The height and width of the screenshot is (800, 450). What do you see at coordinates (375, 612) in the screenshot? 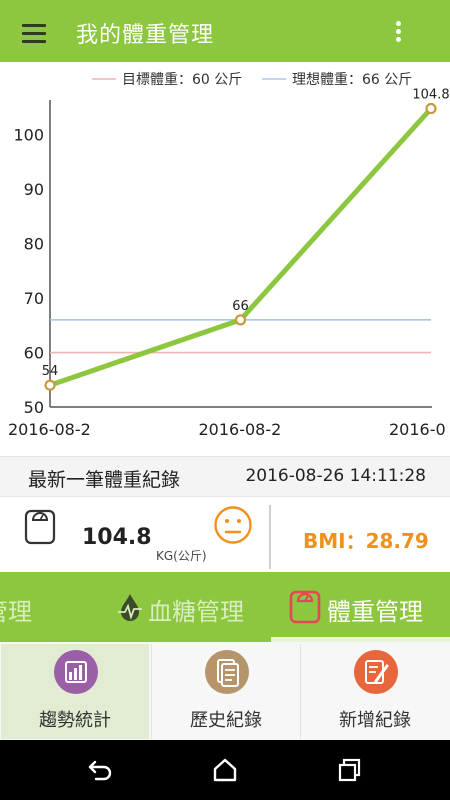
I see `tab-label: 體重管理` at bounding box center [375, 612].